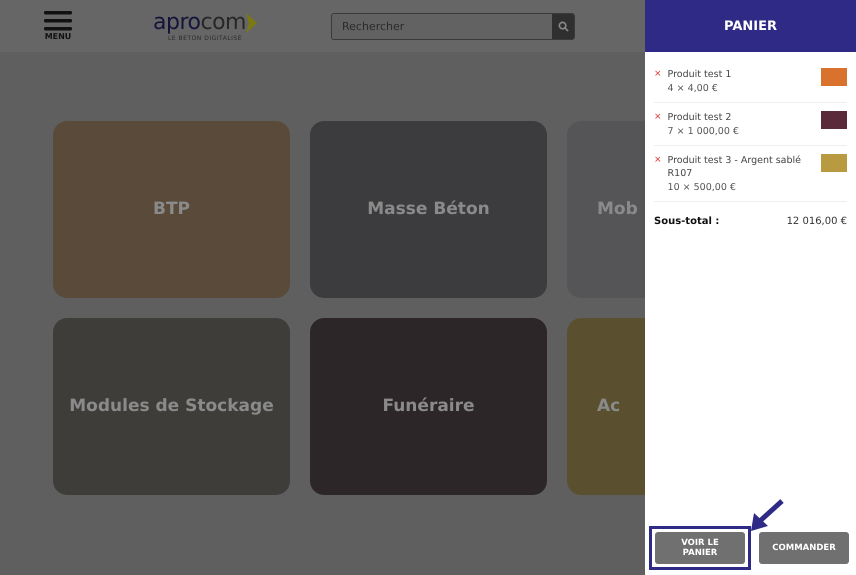 This screenshot has width=856, height=575. What do you see at coordinates (687, 221) in the screenshot?
I see `subtotal-label: Sous-total :` at bounding box center [687, 221].